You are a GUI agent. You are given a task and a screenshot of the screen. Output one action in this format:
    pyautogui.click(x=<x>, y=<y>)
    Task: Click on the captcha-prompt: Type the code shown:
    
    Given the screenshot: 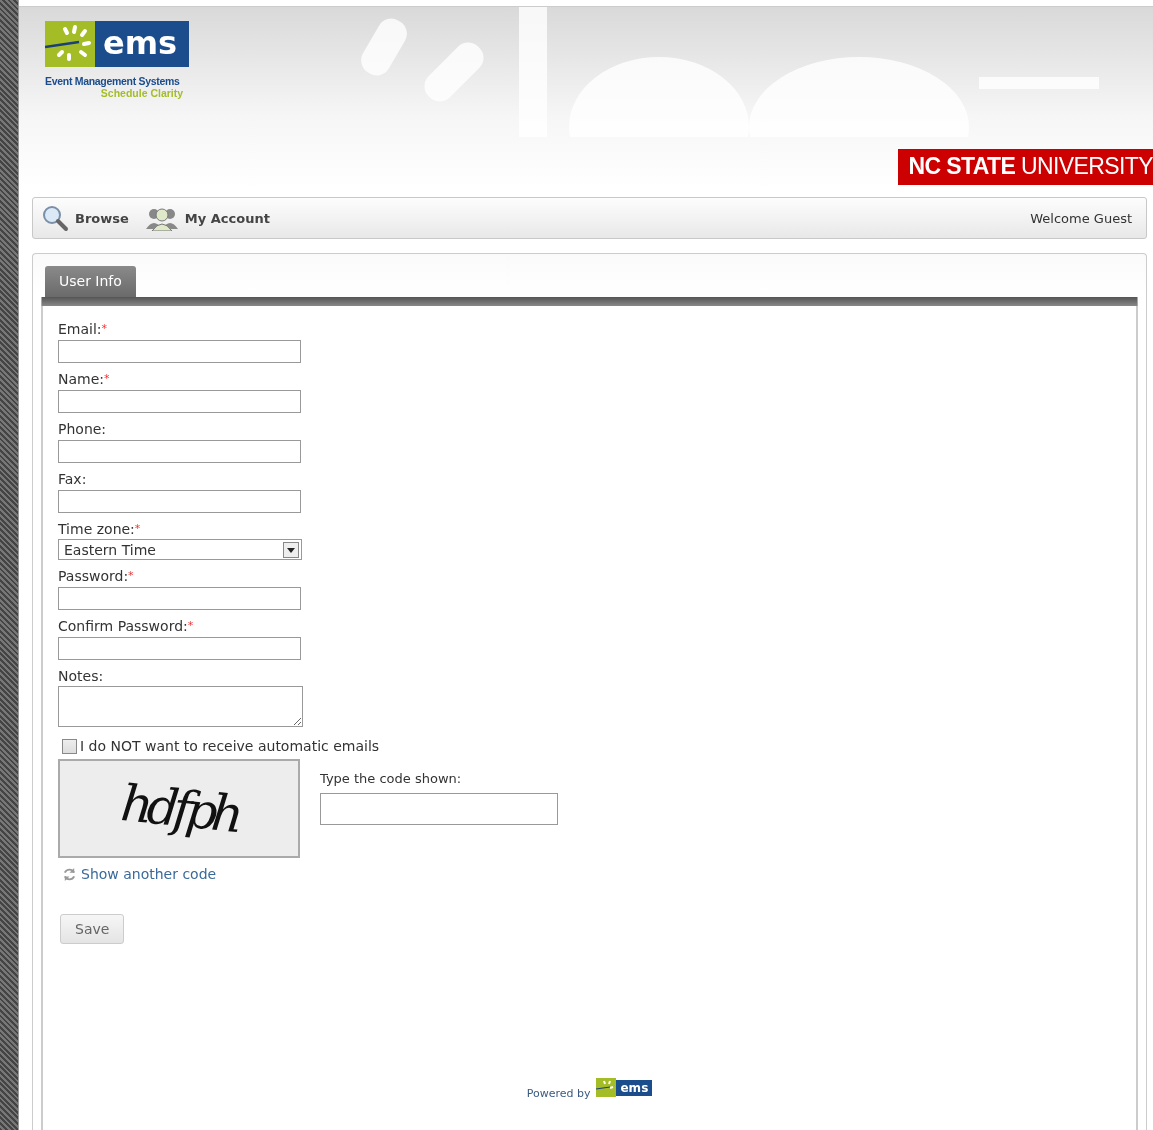 What is the action you would take?
    pyautogui.click(x=391, y=778)
    